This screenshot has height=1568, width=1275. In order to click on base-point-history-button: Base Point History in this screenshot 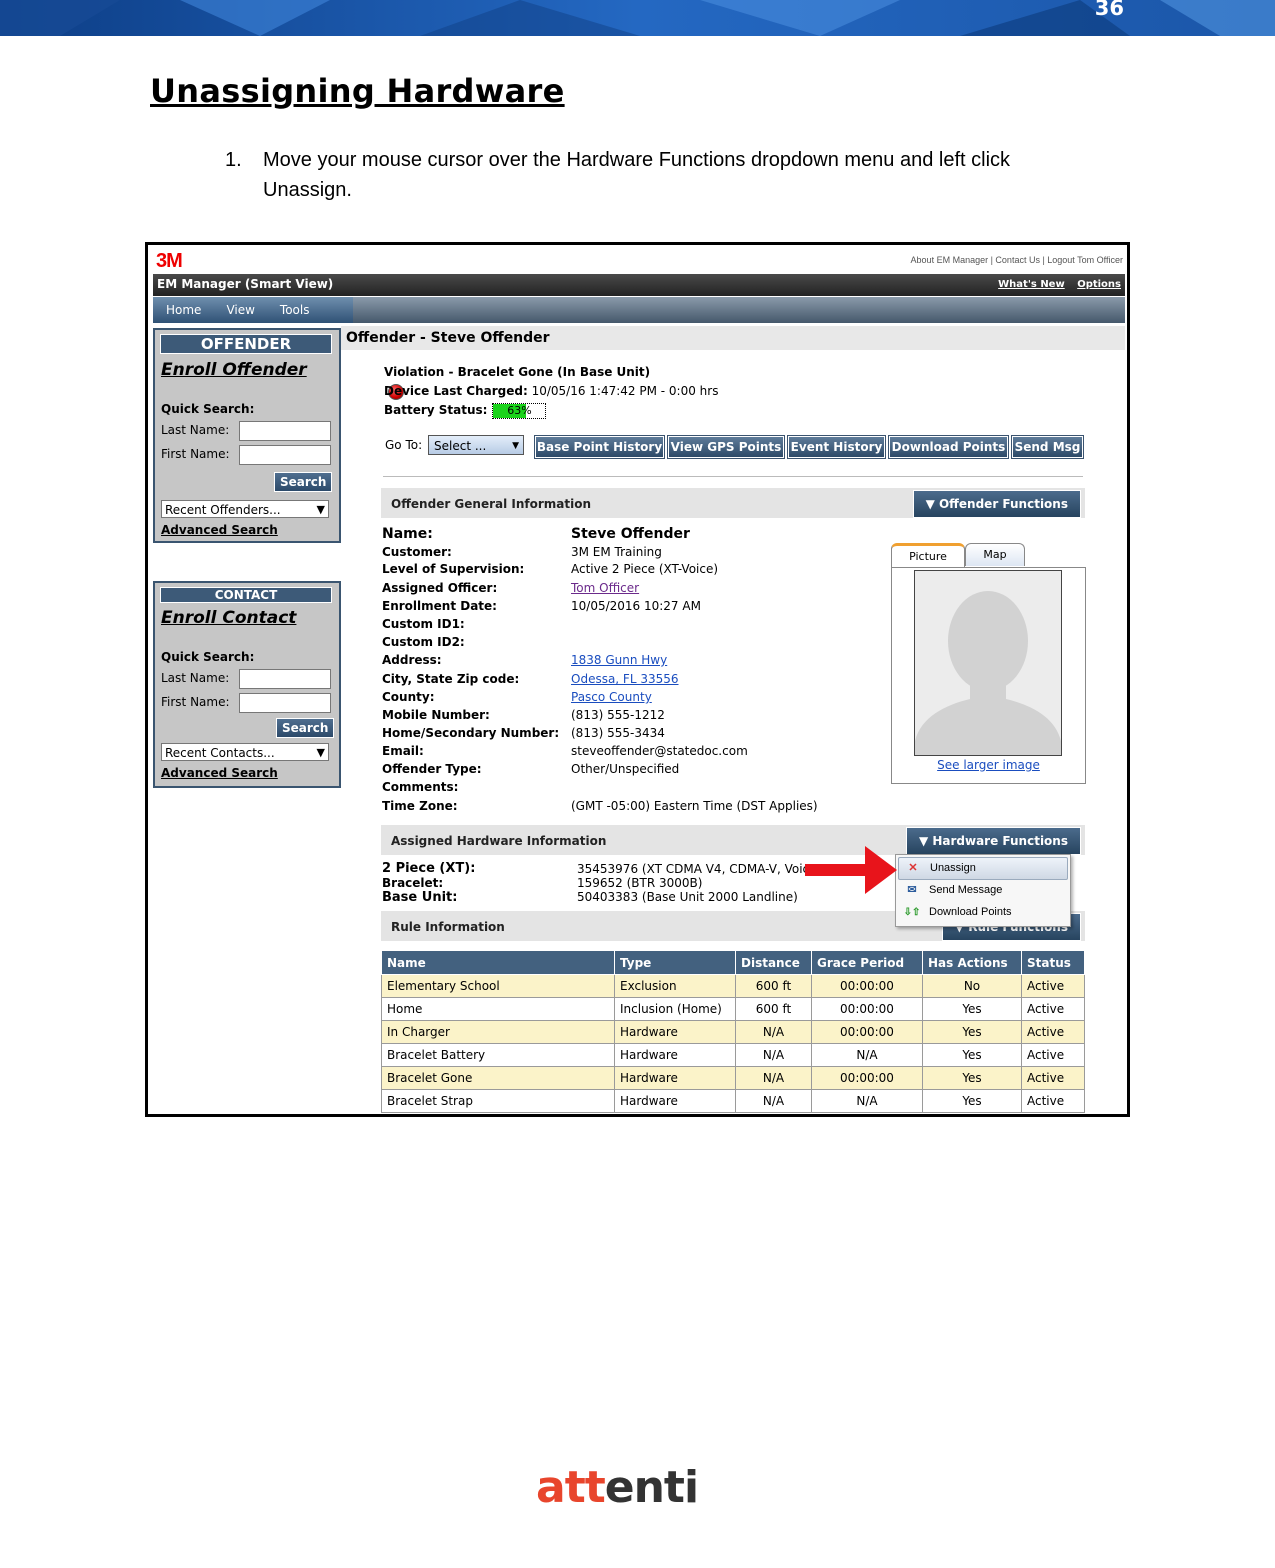, I will do `click(599, 447)`.